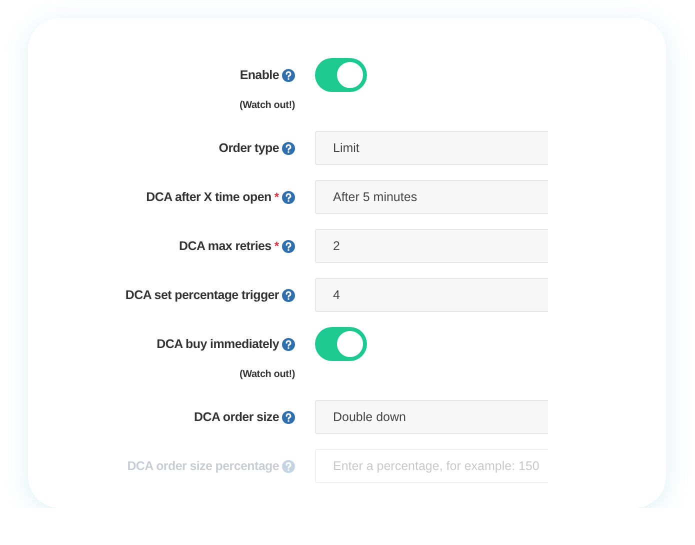  I want to click on field-label: DCA max retries, so click(225, 246).